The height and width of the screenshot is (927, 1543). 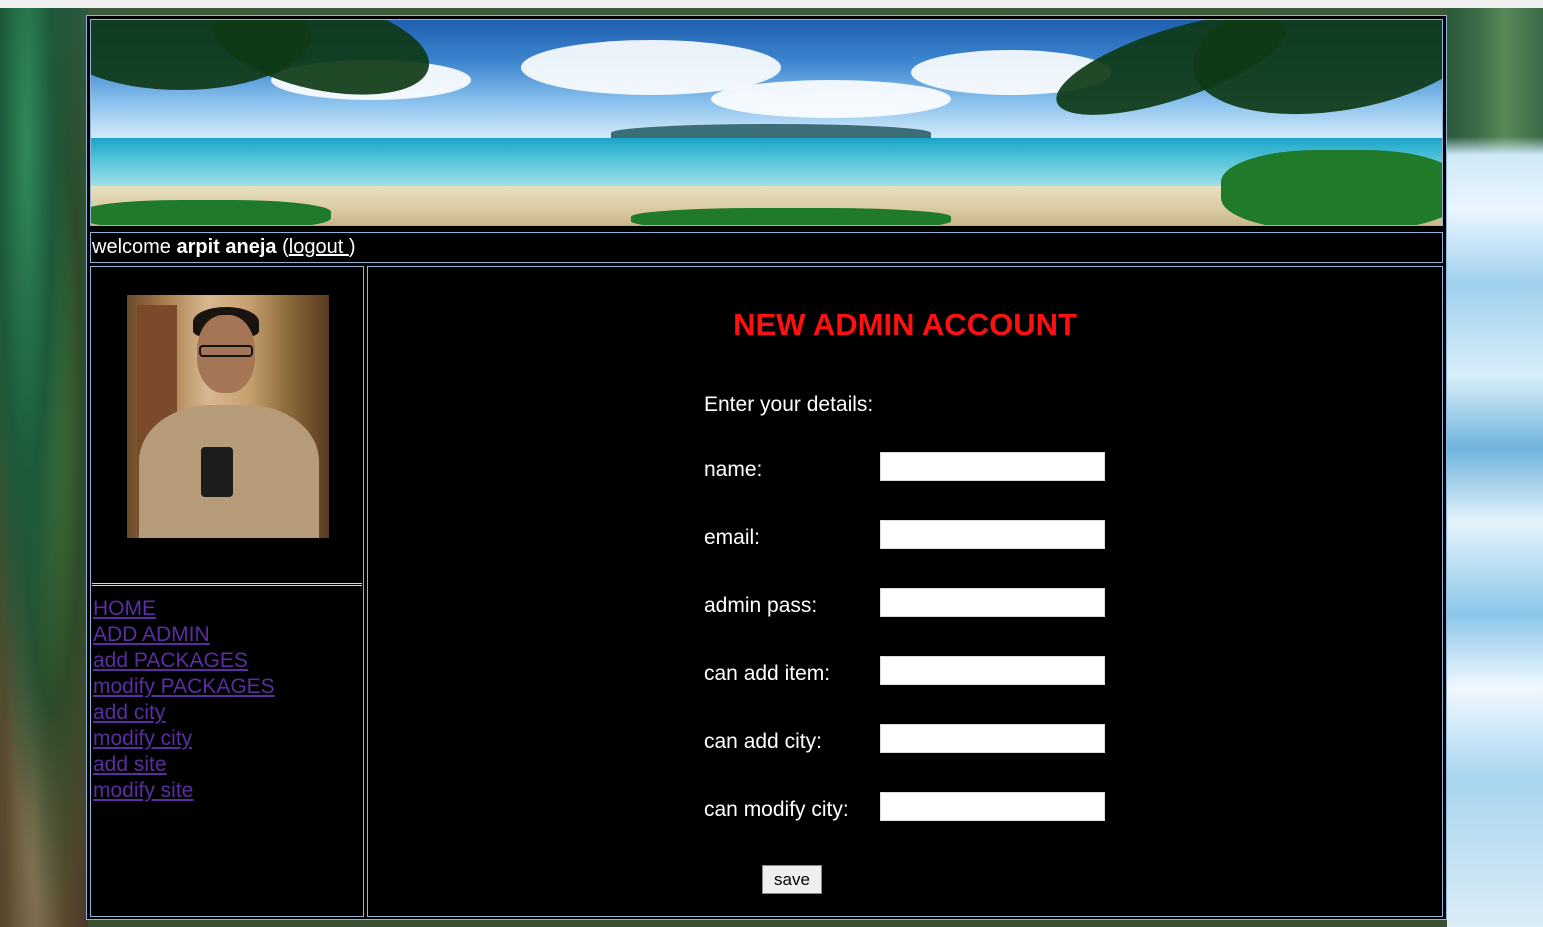 I want to click on sidebar-item-modify-site: modify site, so click(x=184, y=791).